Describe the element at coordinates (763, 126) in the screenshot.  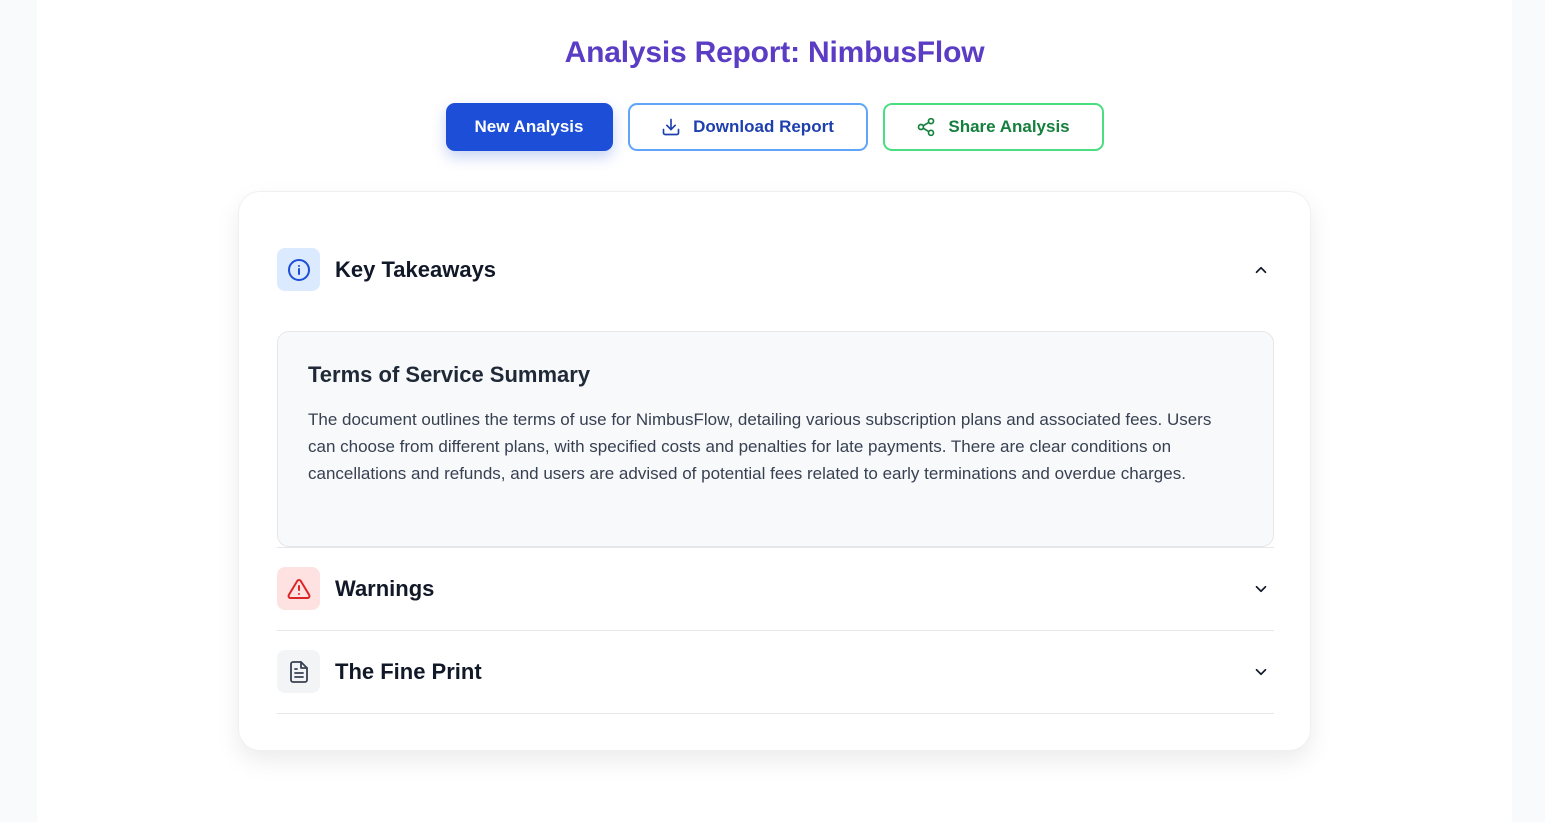
I see `download-report-label: Download Report` at that location.